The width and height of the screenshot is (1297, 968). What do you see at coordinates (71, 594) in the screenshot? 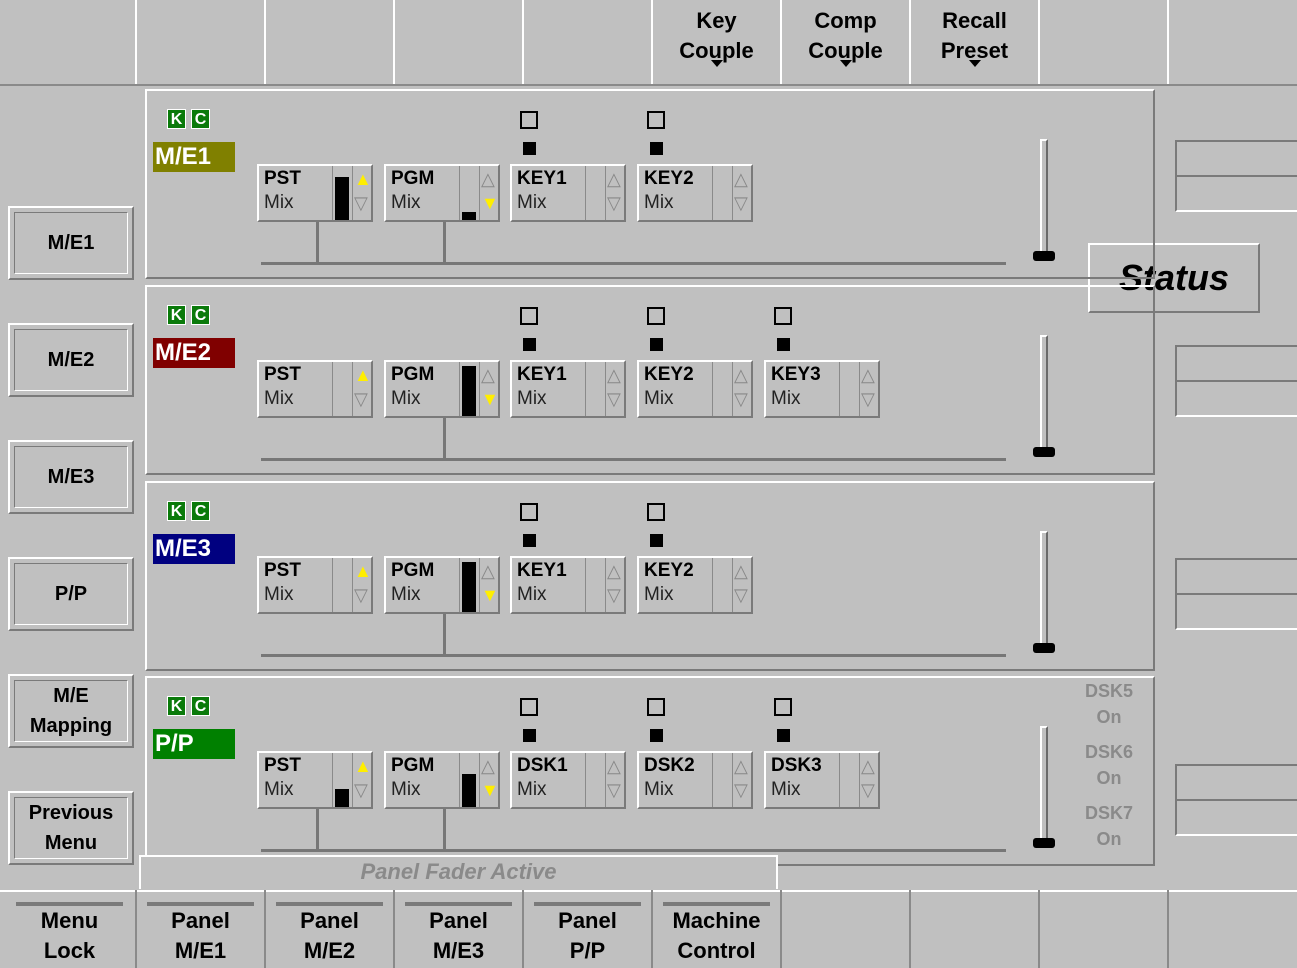
I see `pp-button: P/P` at bounding box center [71, 594].